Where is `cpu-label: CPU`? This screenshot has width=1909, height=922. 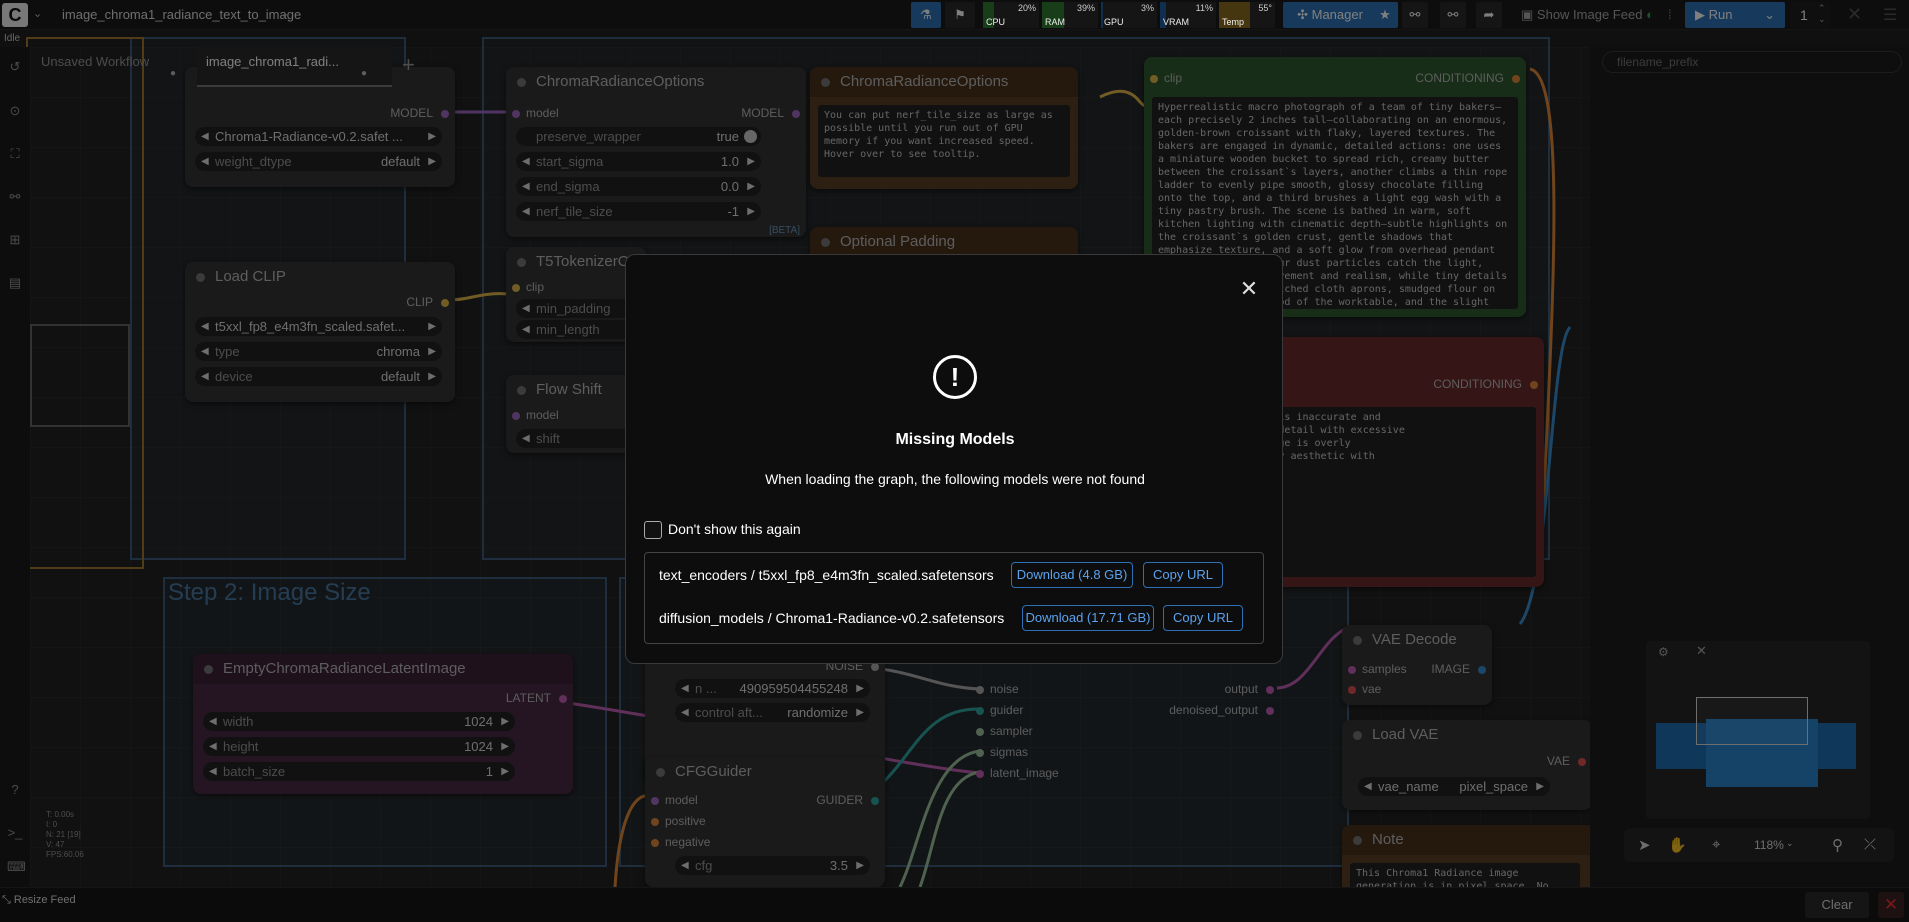 cpu-label: CPU is located at coordinates (996, 22).